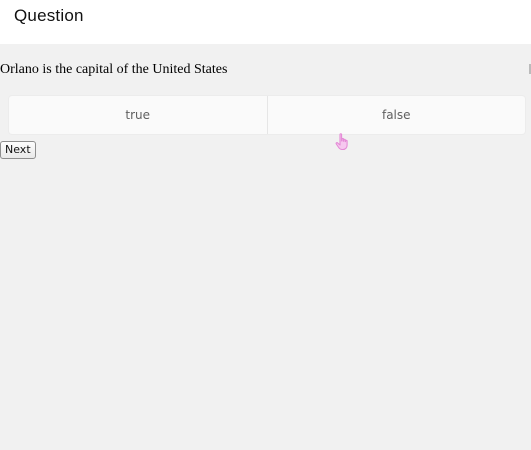 This screenshot has height=450, width=531. What do you see at coordinates (138, 115) in the screenshot?
I see `option-true-button: true` at bounding box center [138, 115].